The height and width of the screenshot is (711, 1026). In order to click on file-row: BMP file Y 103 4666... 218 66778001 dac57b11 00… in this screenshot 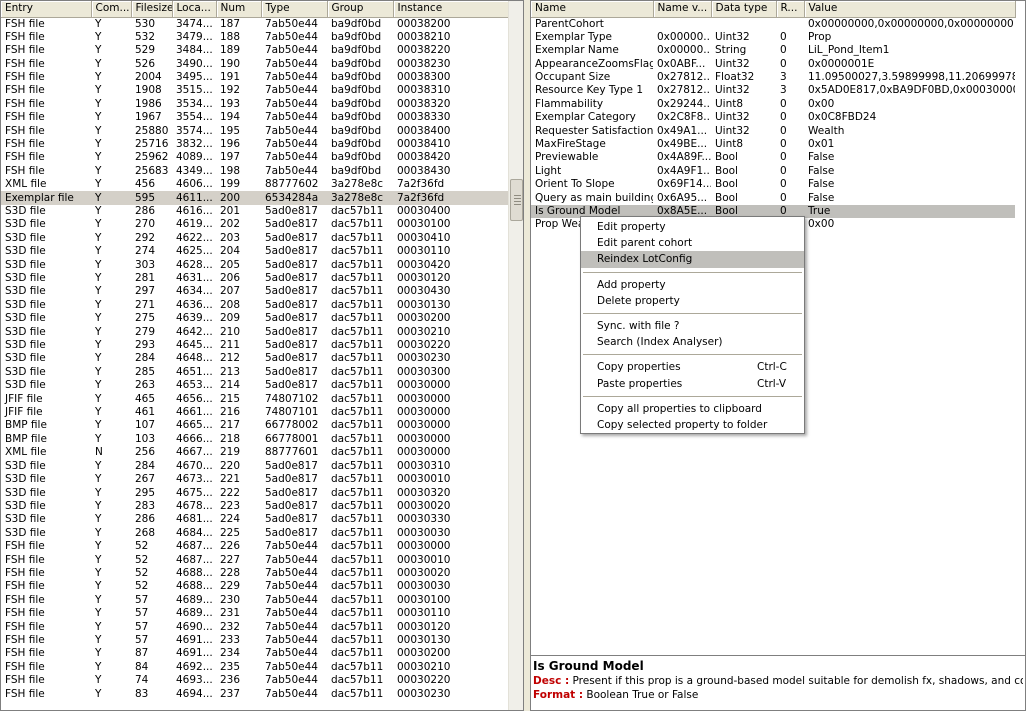, I will do `click(254, 439)`.